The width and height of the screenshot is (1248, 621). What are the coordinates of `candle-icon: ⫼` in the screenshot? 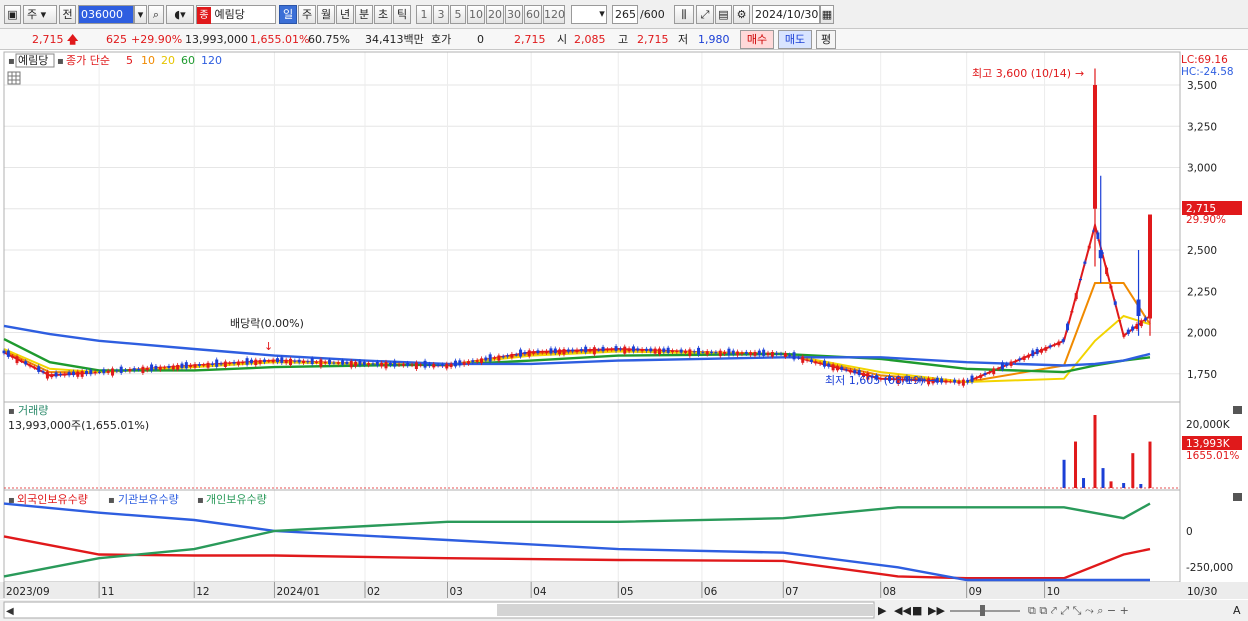 It's located at (684, 14).